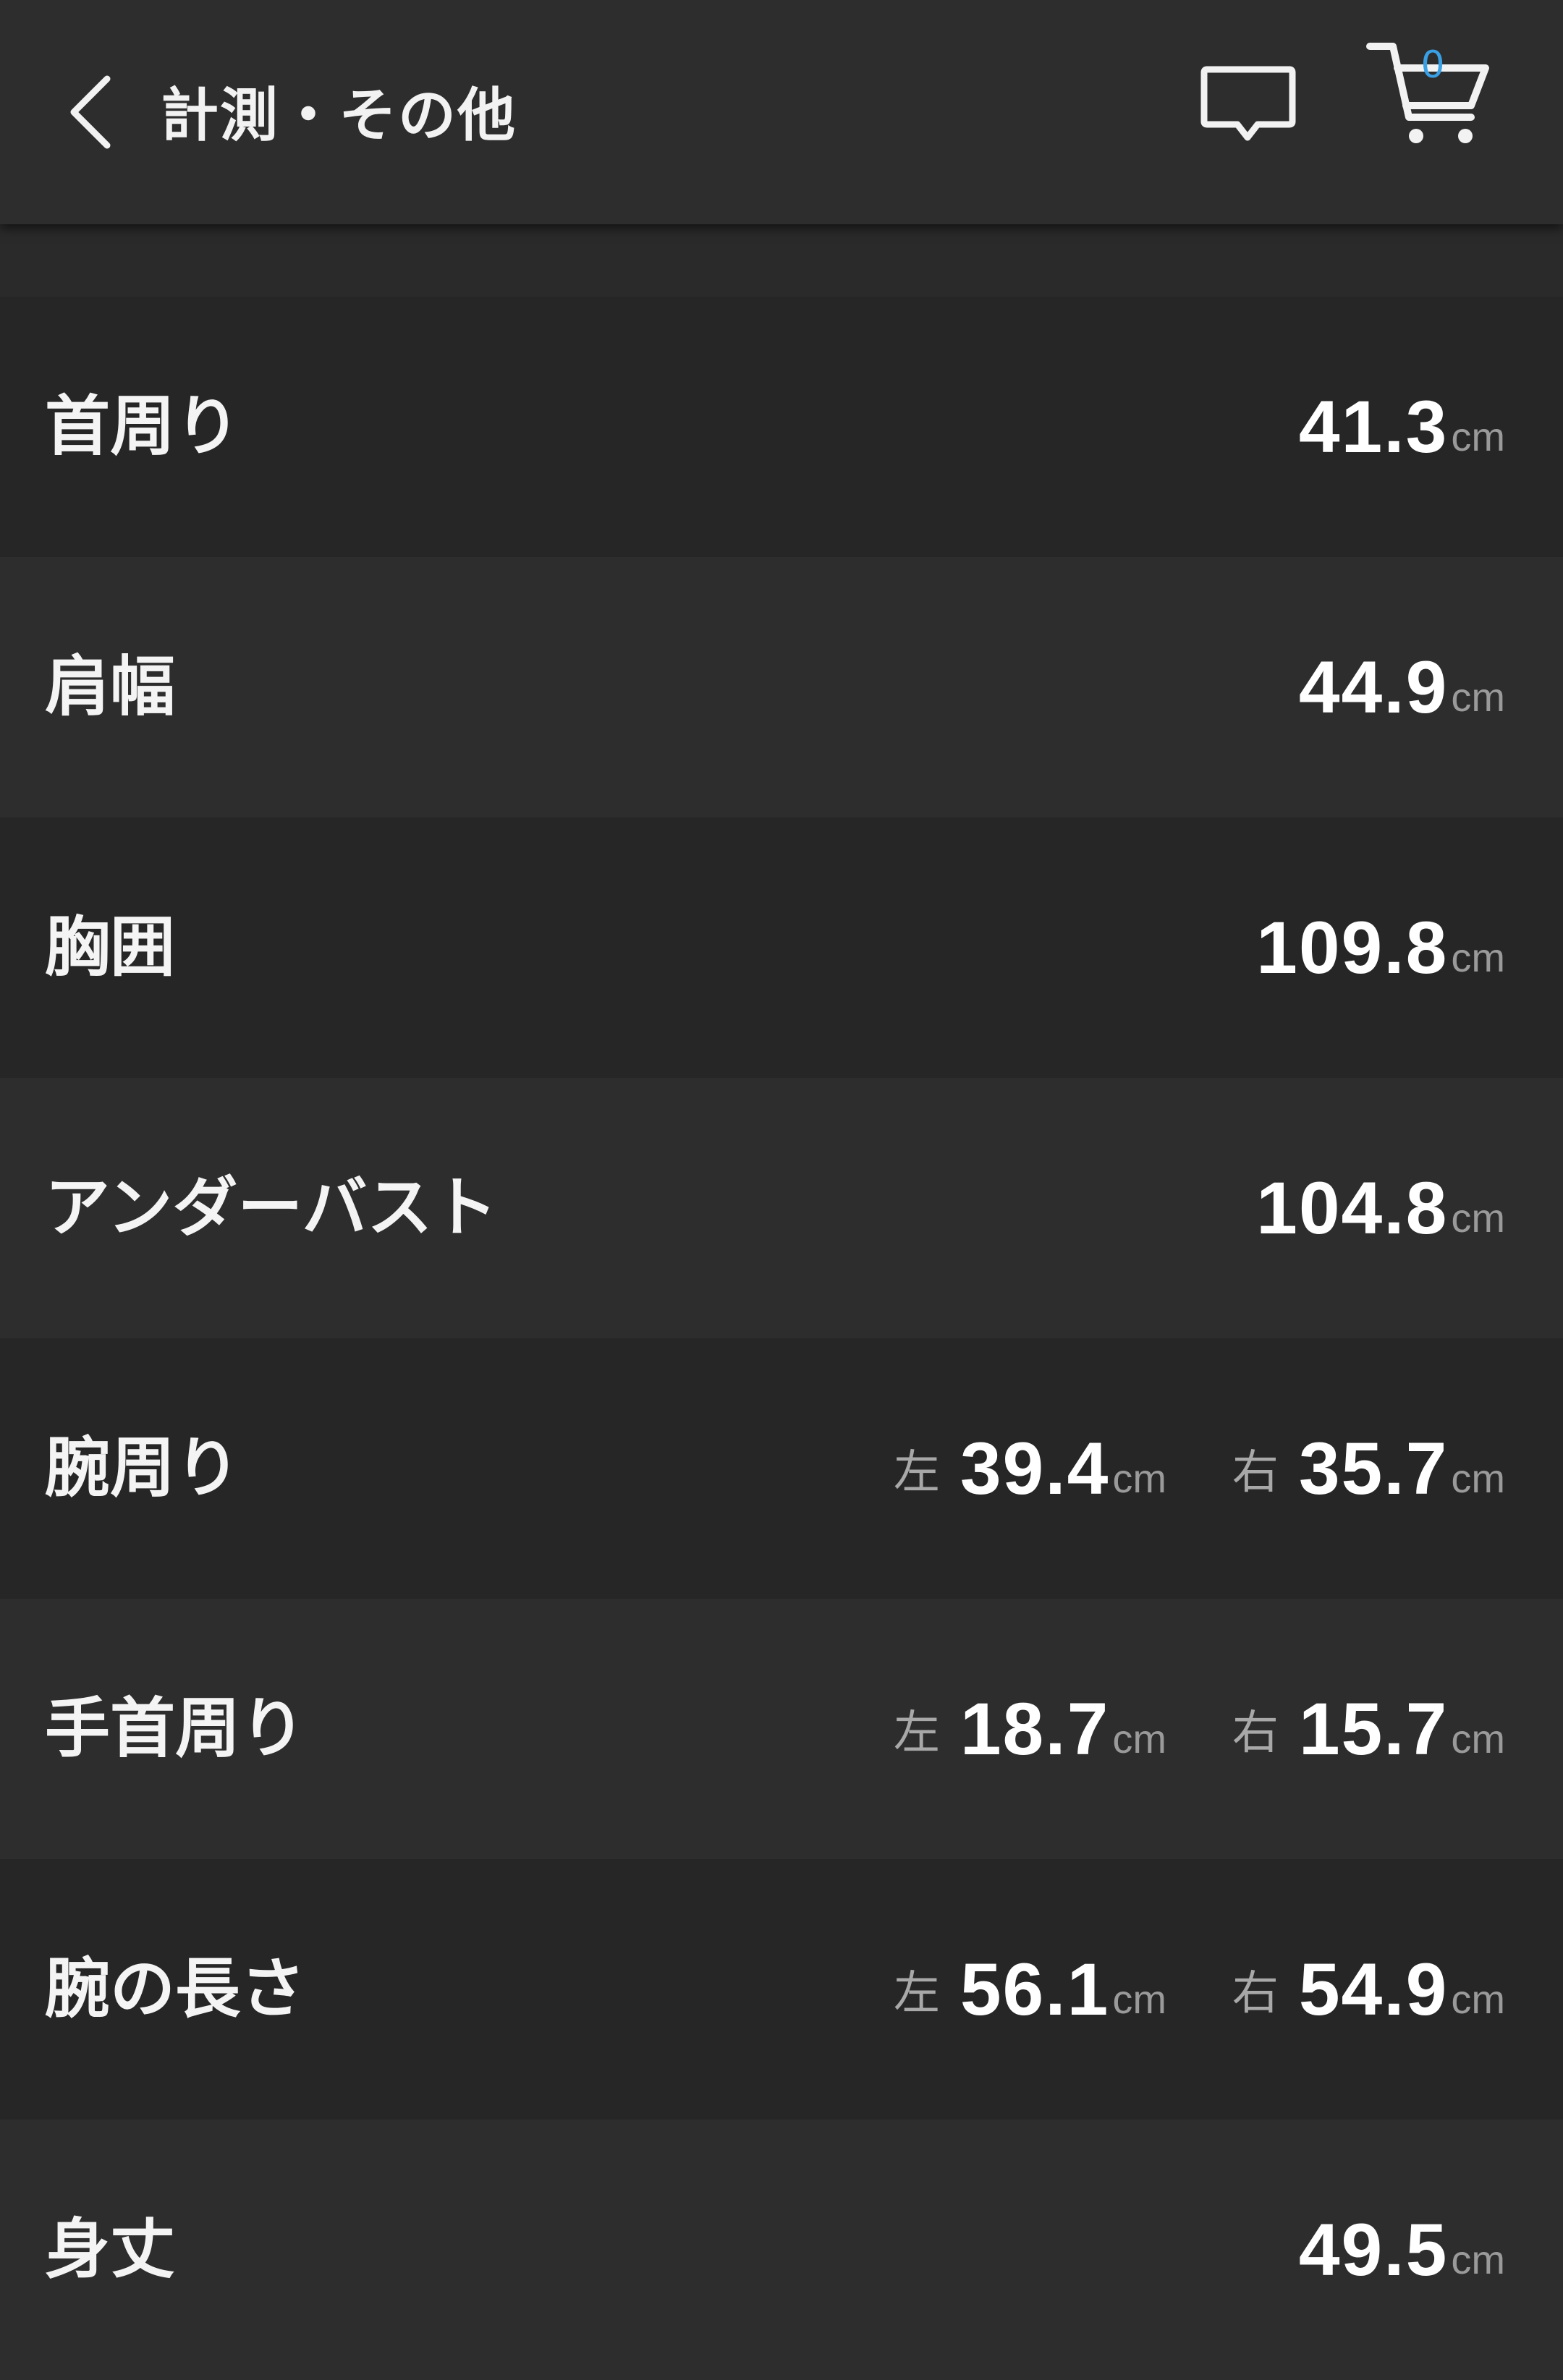  What do you see at coordinates (781, 2250) in the screenshot?
I see `measurement-row-body-length: 身丈 49.5 cm` at bounding box center [781, 2250].